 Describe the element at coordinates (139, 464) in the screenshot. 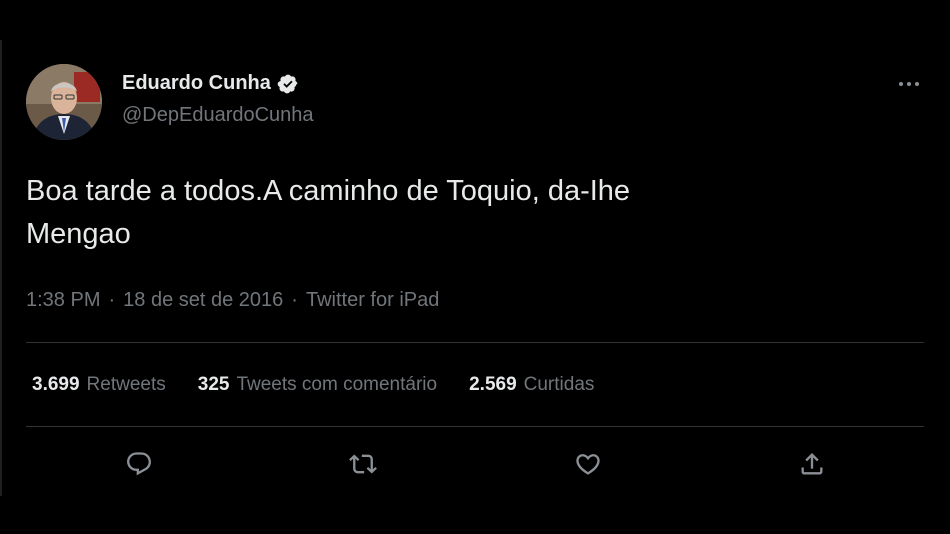

I see `reply-icon` at that location.